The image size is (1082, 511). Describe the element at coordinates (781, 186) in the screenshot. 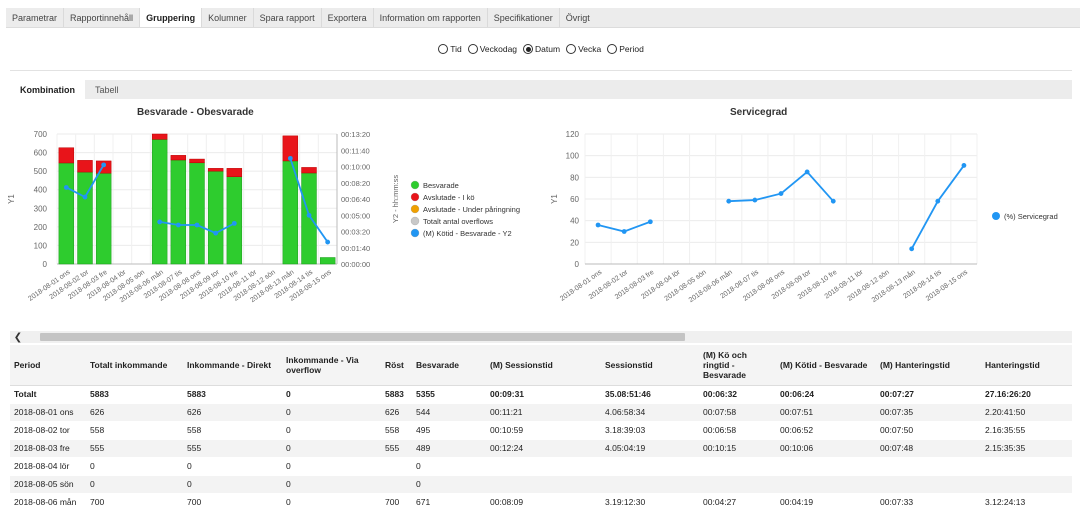

I see `series-line-servicegrad` at that location.